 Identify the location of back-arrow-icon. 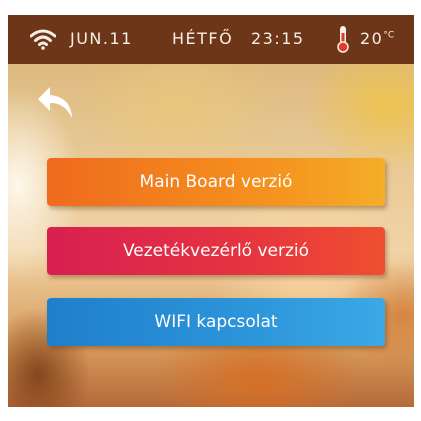
(56, 103).